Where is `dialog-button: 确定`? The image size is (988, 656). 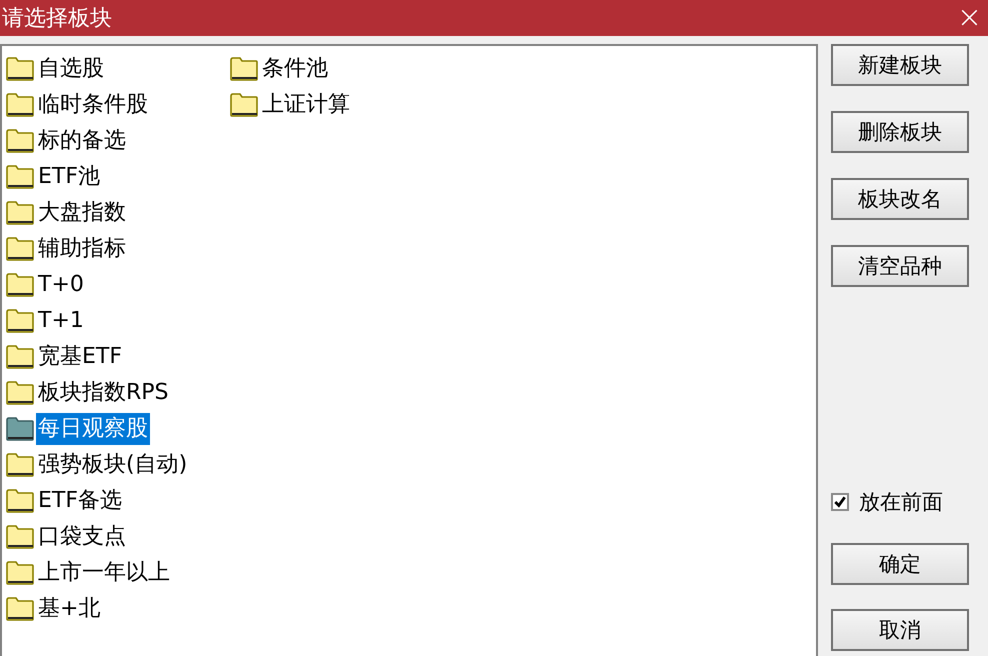 dialog-button: 确定 is located at coordinates (900, 564).